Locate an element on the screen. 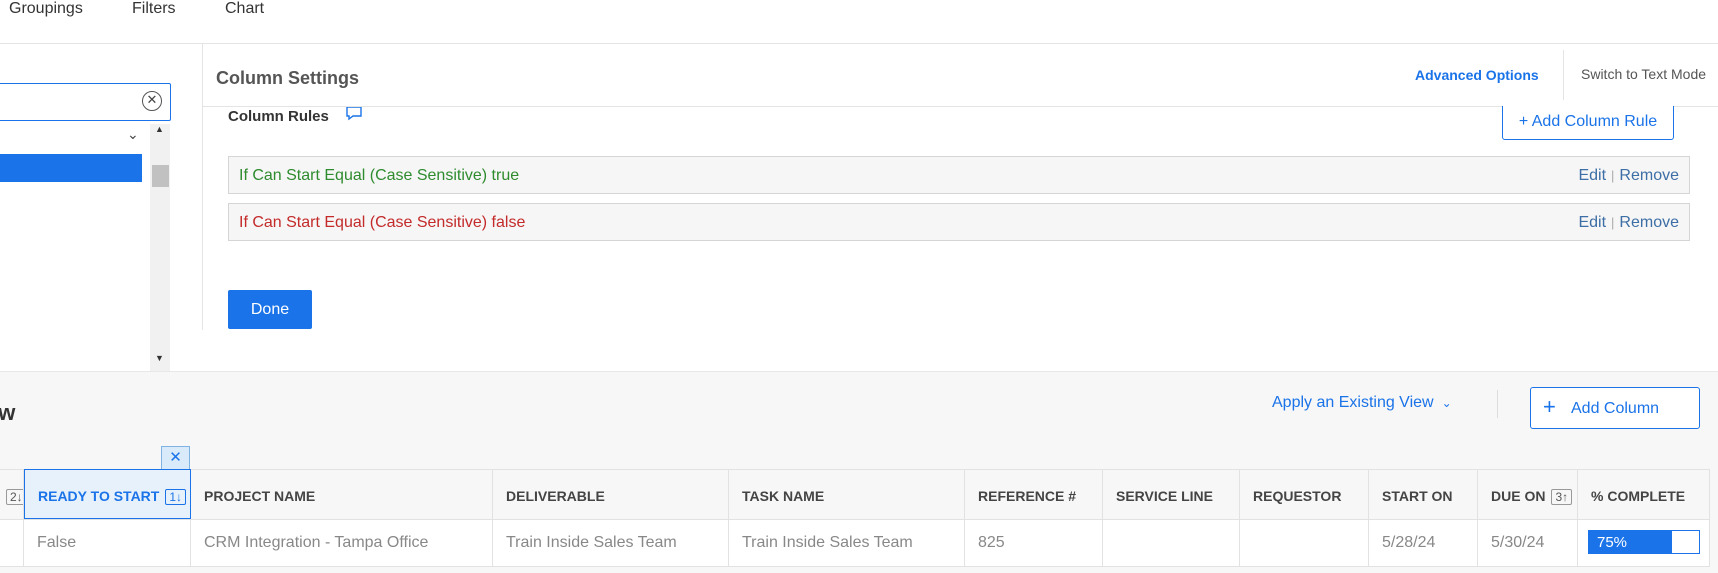 The height and width of the screenshot is (573, 1718). table-cell-deliverable: Train Inside Sales Team is located at coordinates (611, 543).